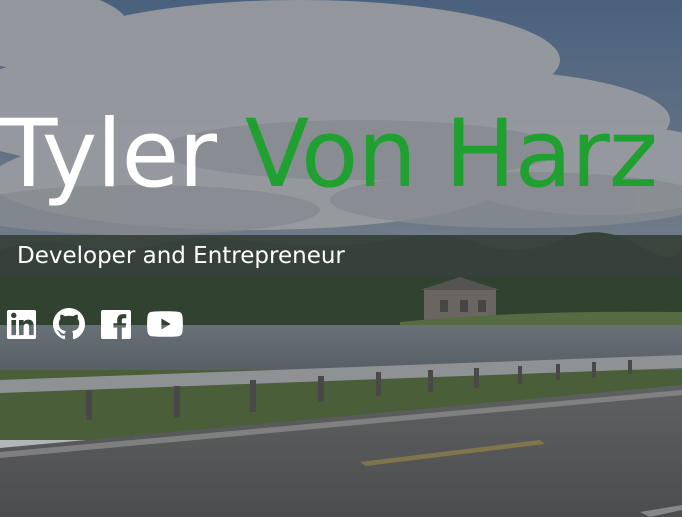  I want to click on linkedin-icon, so click(21, 324).